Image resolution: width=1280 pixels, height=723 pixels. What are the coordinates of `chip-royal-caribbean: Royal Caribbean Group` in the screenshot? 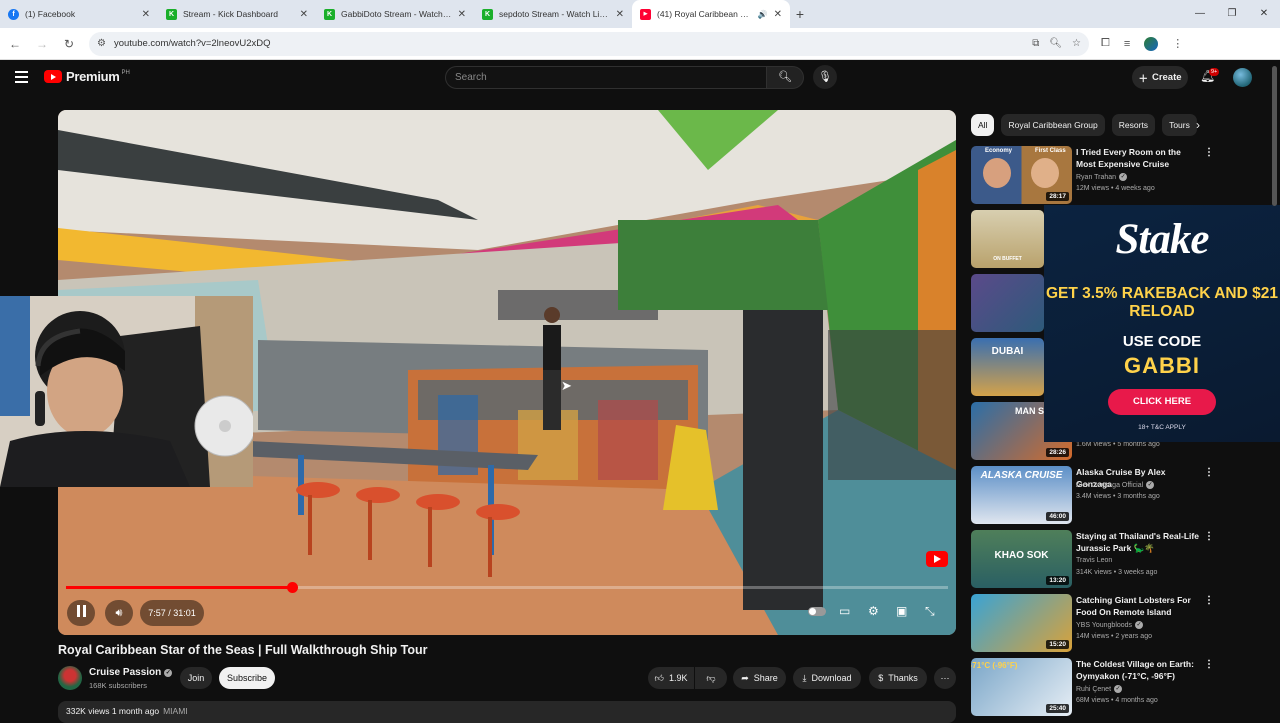 It's located at (1053, 125).